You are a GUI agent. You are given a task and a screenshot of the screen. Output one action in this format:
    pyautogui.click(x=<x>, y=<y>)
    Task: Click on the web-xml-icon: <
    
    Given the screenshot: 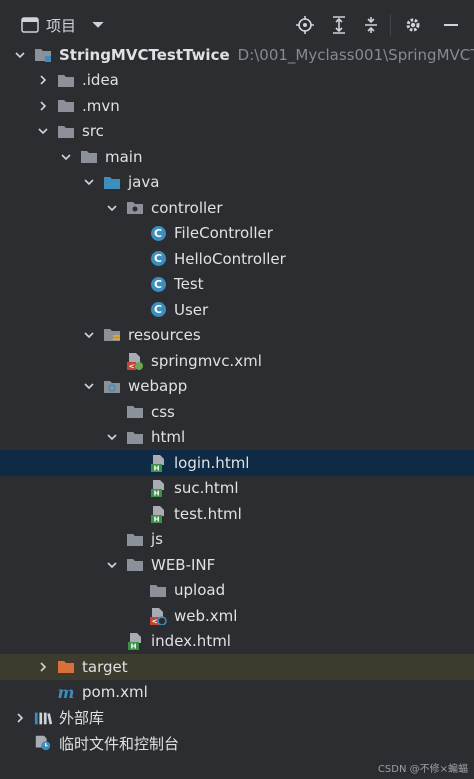 What is the action you would take?
    pyautogui.click(x=158, y=616)
    